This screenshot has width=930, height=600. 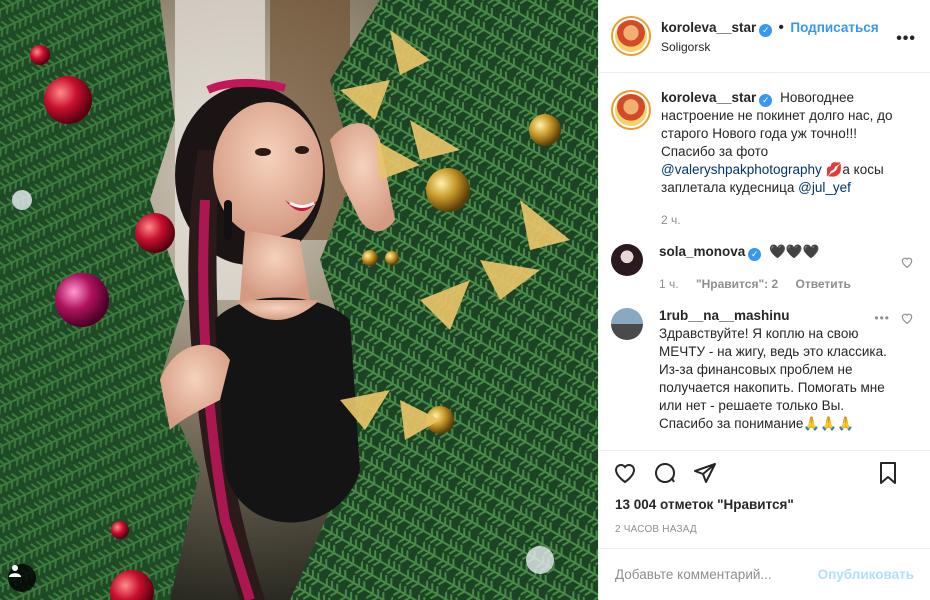 I want to click on comment-text: 🖤🖤🖤, so click(x=794, y=251).